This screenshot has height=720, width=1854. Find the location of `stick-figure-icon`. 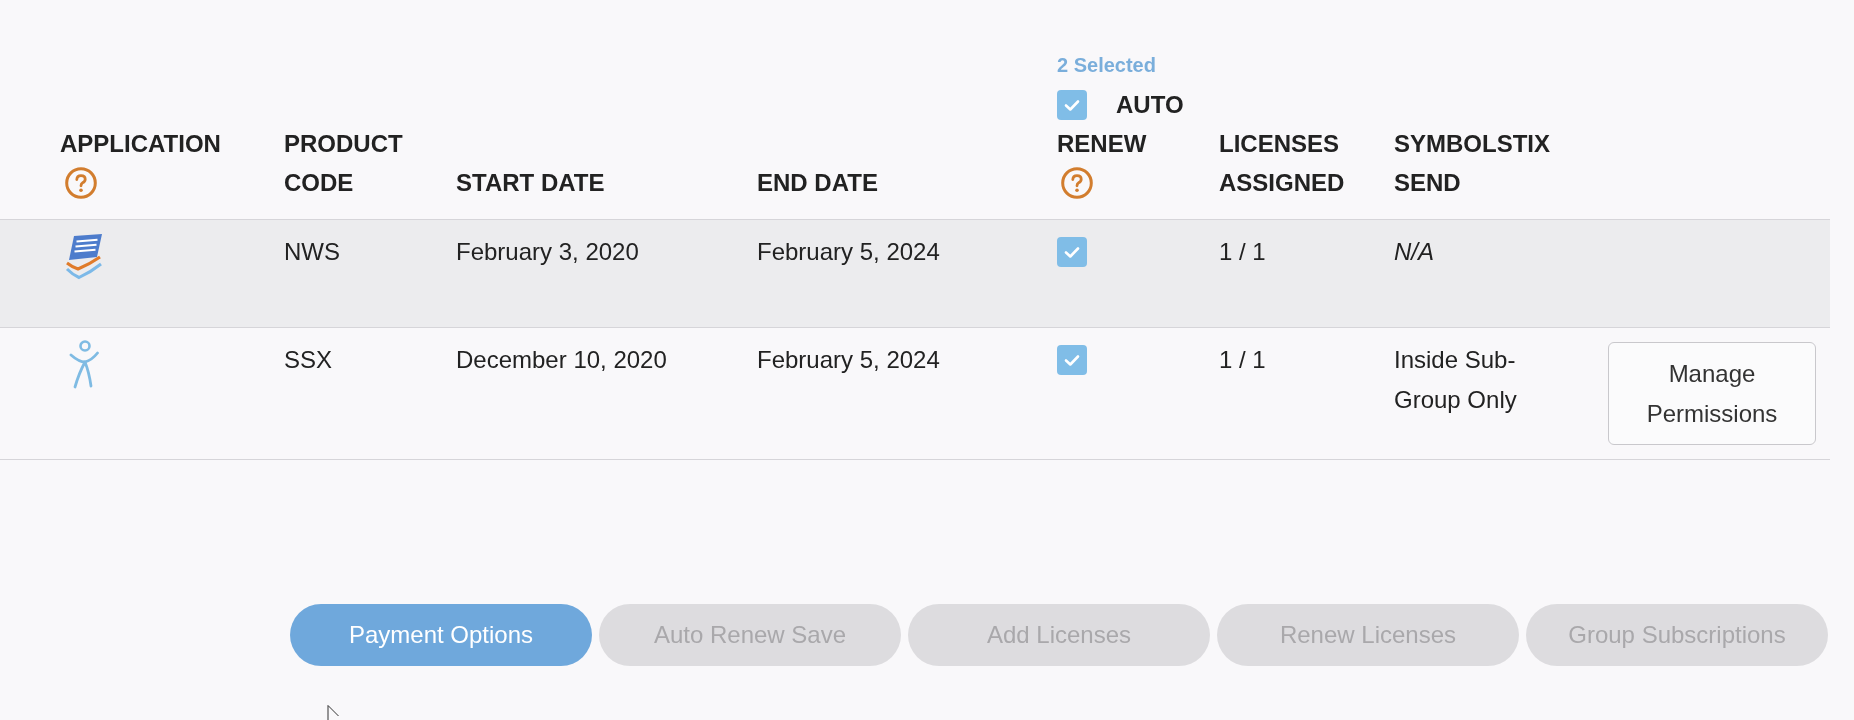

stick-figure-icon is located at coordinates (84, 364).